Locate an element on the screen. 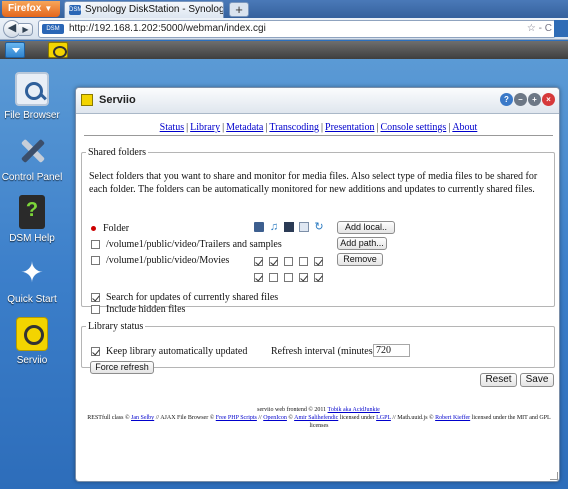 This screenshot has height=489, width=568. nav-presentation: Presentation is located at coordinates (349, 127).